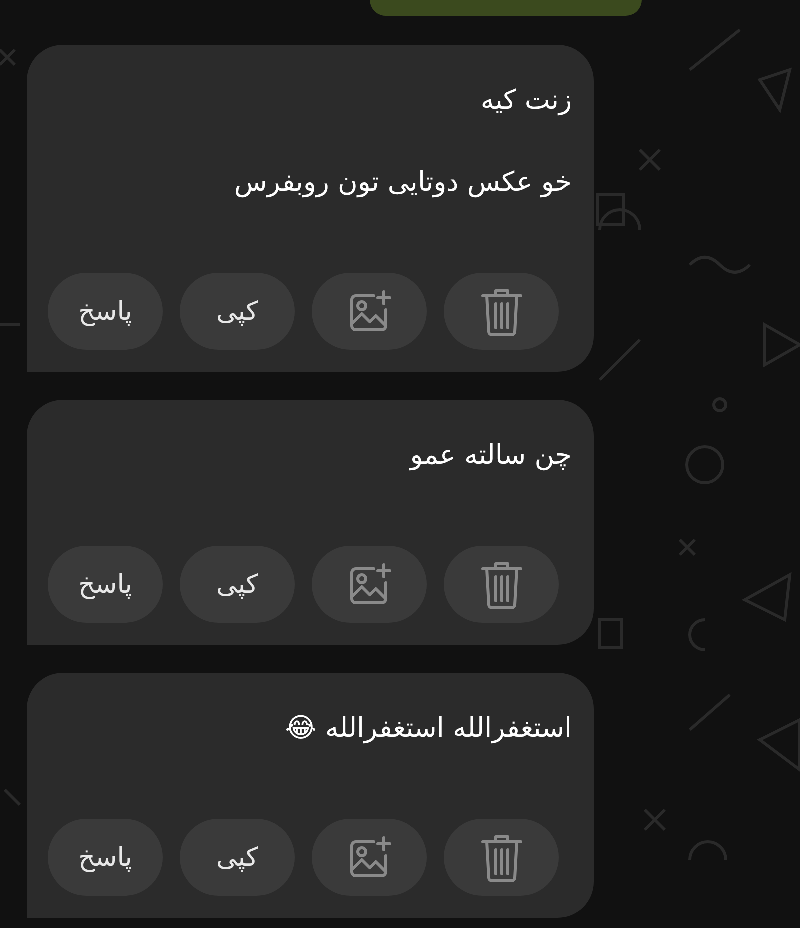 The width and height of the screenshot is (800, 928). I want to click on message-text: زنت کیه, so click(526, 101).